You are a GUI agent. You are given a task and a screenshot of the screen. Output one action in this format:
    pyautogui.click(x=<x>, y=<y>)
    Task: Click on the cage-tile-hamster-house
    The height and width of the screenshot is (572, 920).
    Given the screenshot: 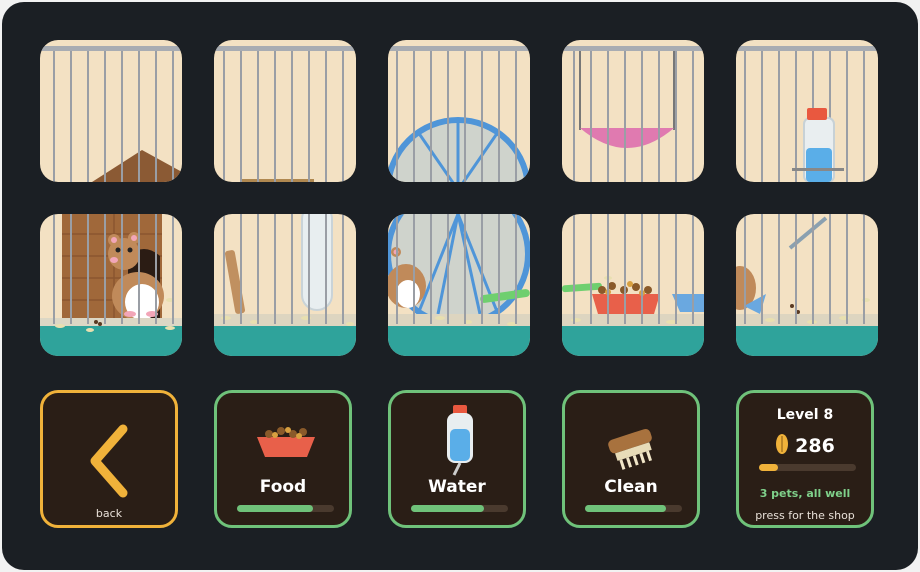 What is the action you would take?
    pyautogui.click(x=111, y=285)
    